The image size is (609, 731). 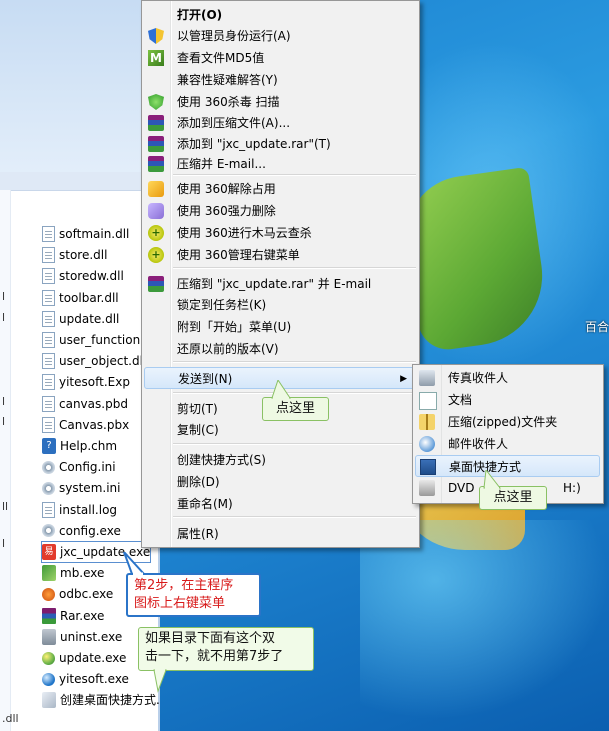 I want to click on file-item-canvas-pbd: canvas.pbd, so click(x=85, y=404).